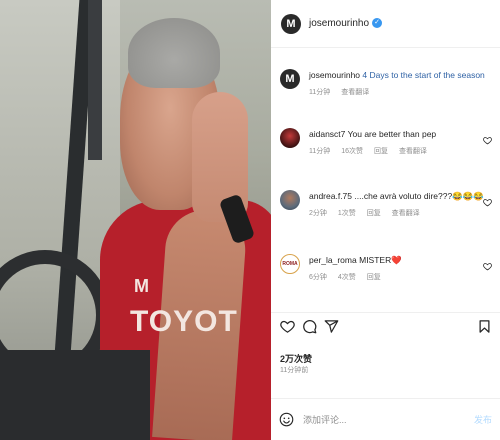 The width and height of the screenshot is (500, 440). Describe the element at coordinates (330, 196) in the screenshot. I see `comment-username: andrea.f.75` at that location.